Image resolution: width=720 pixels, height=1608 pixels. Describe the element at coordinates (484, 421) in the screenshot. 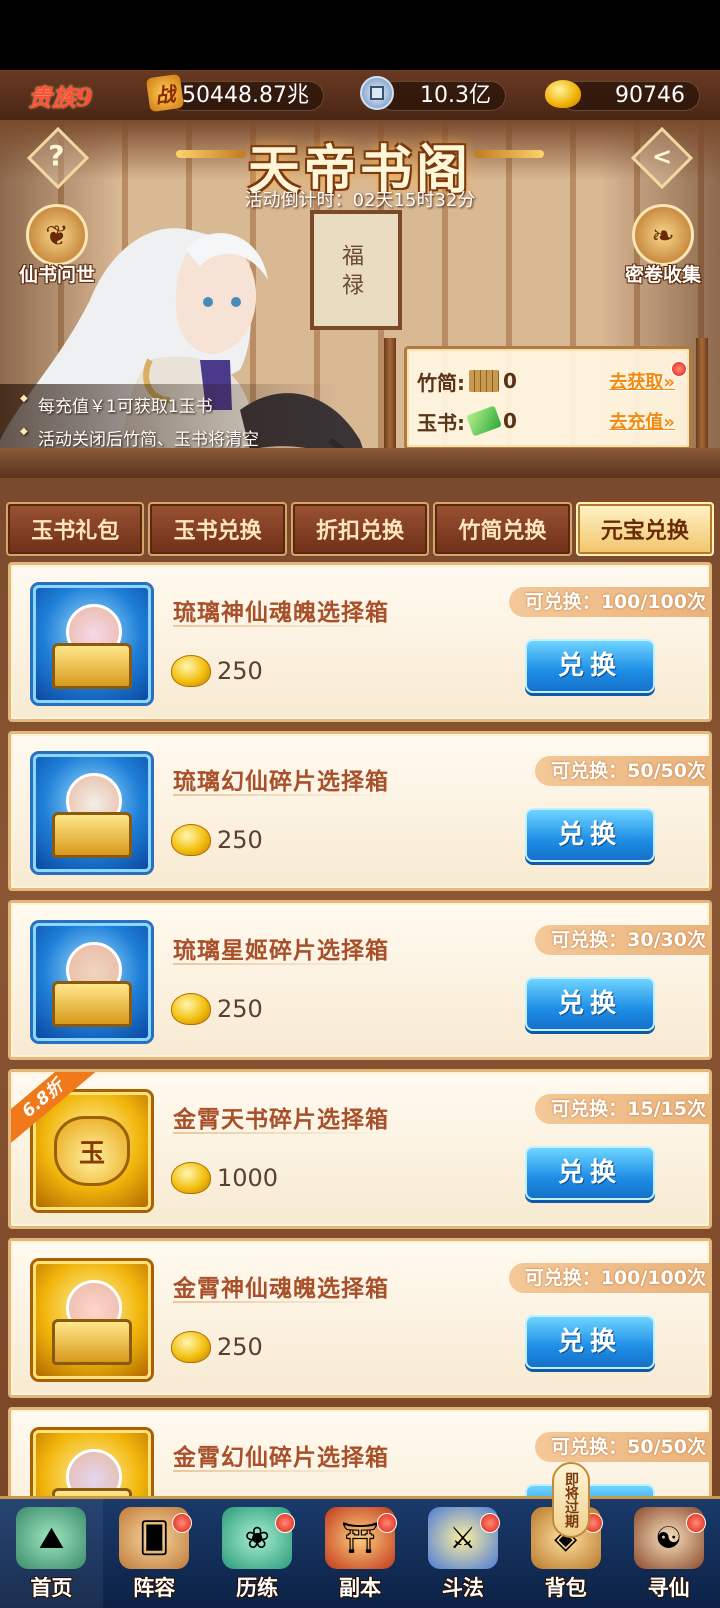

I see `jade-book-icon` at that location.